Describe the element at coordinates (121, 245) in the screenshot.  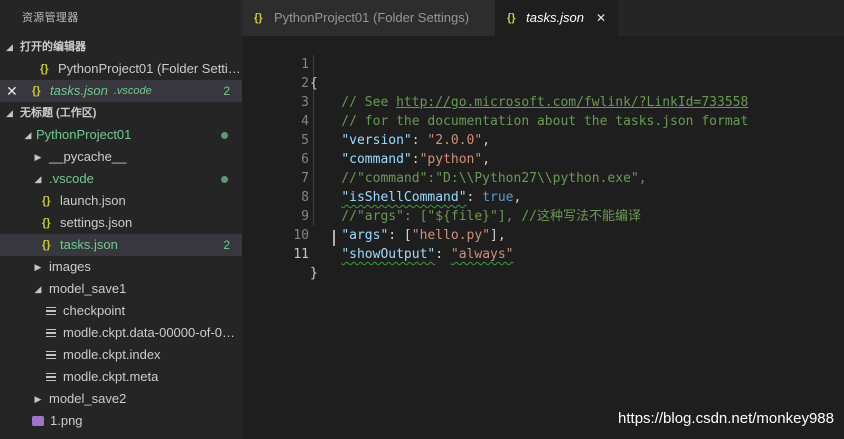
I see `file-item-tasks-json: {} tasks.json 2` at that location.